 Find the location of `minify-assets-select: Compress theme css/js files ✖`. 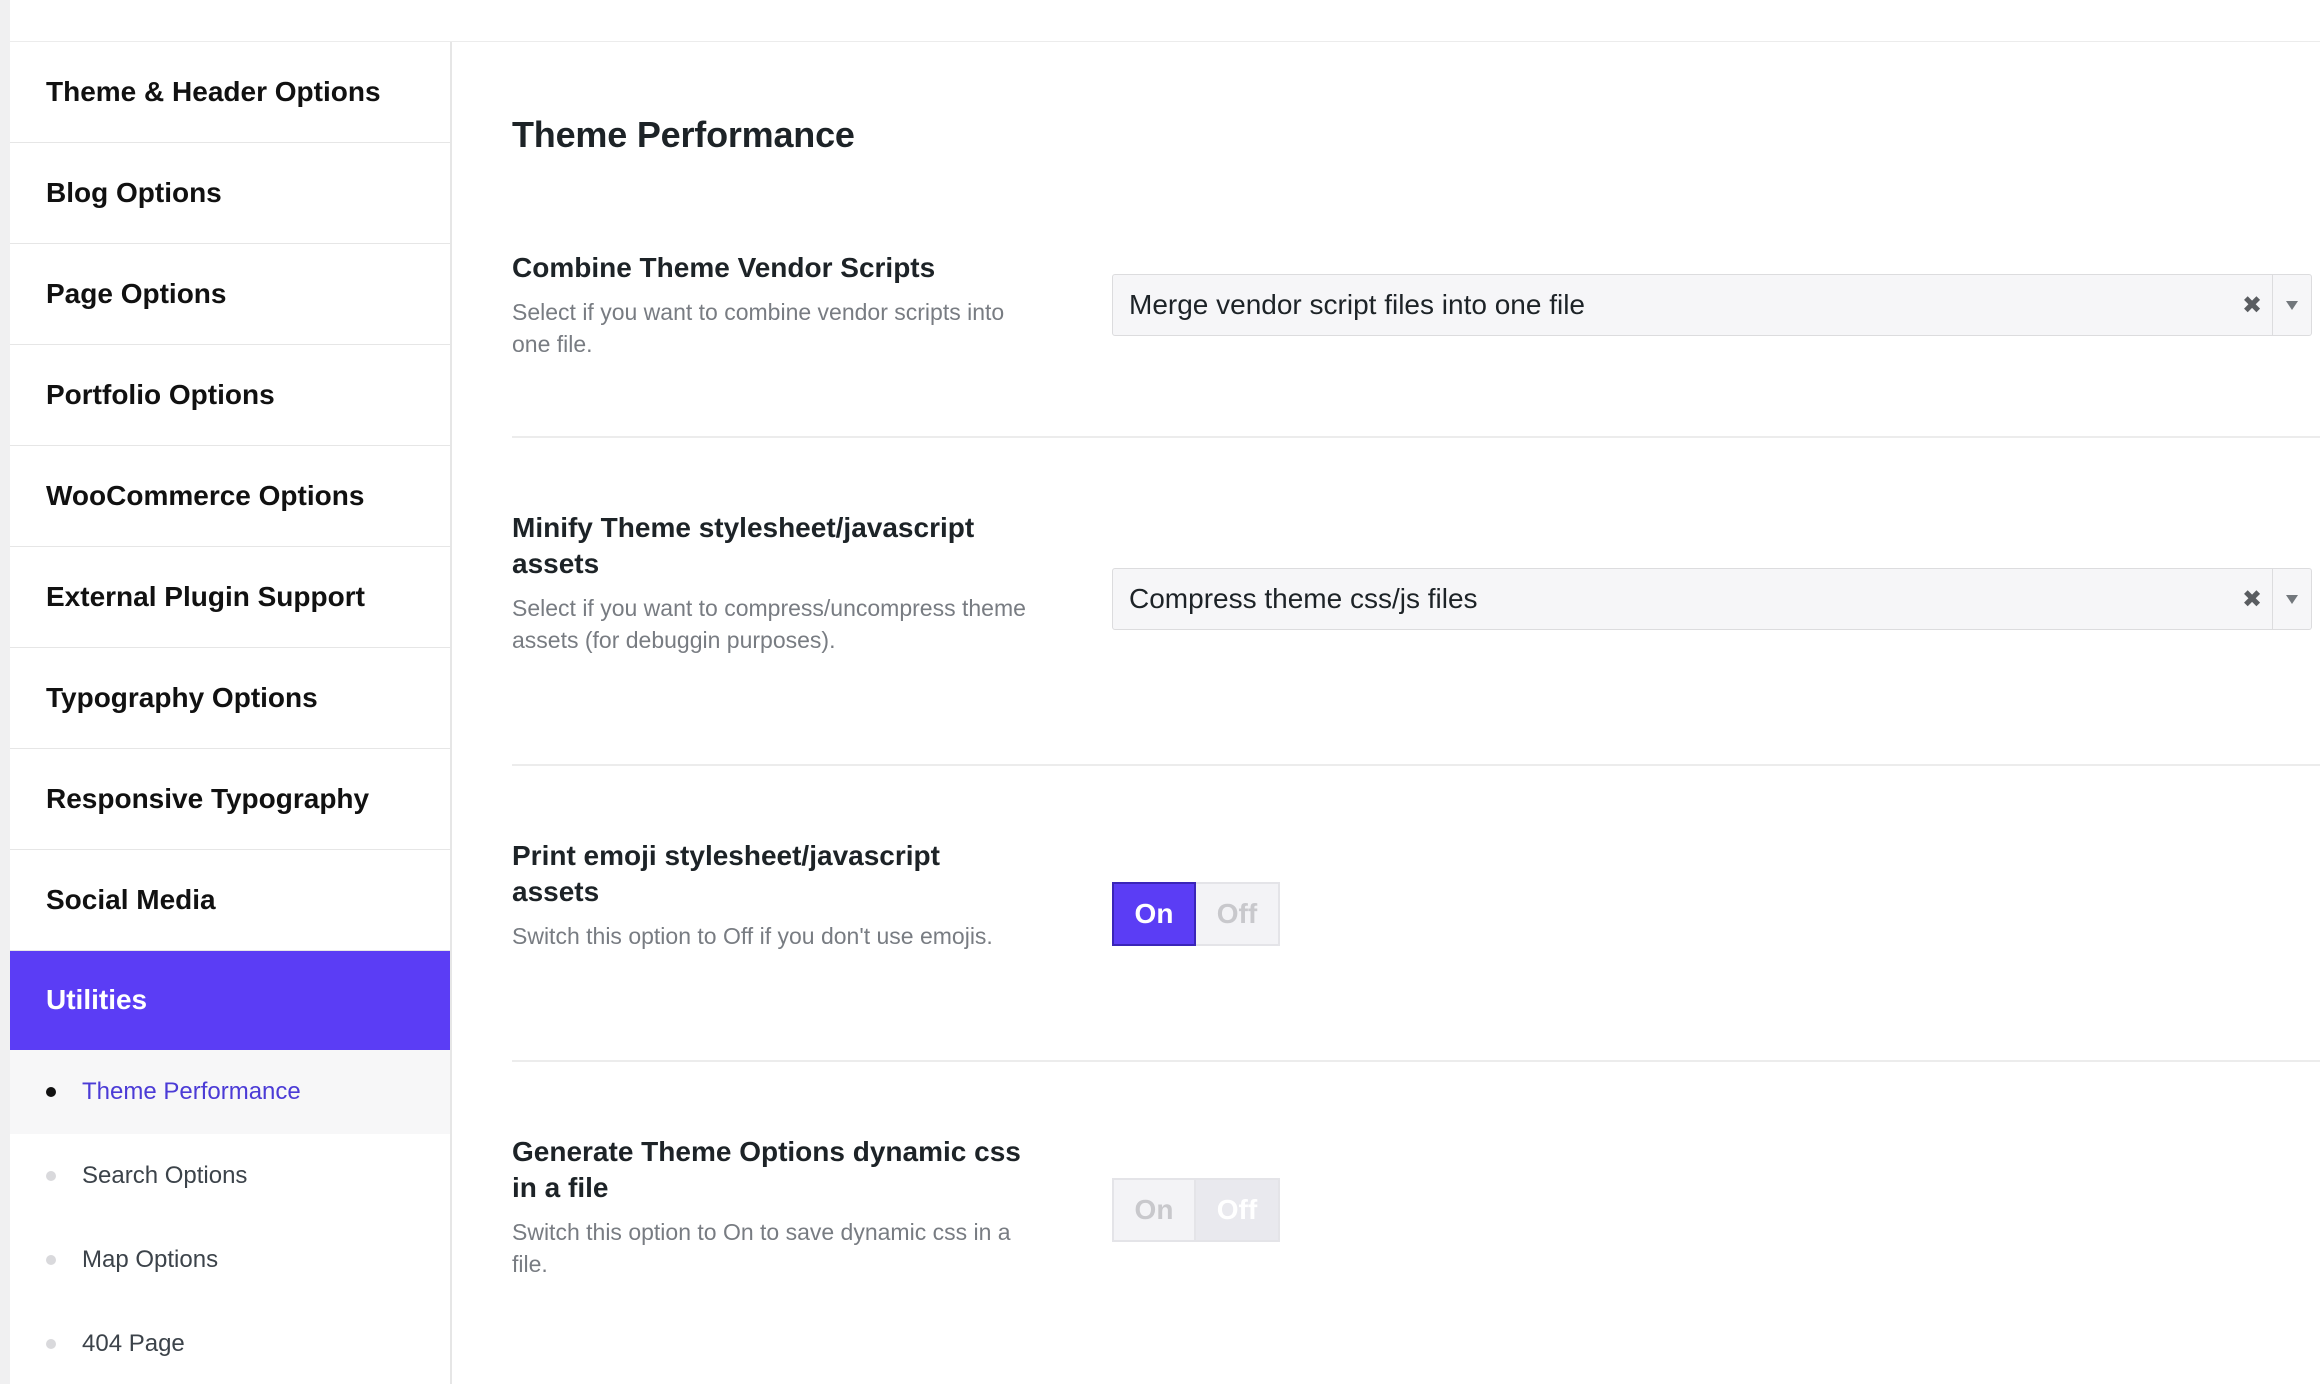

minify-assets-select: Compress theme css/js files ✖ is located at coordinates (1712, 599).